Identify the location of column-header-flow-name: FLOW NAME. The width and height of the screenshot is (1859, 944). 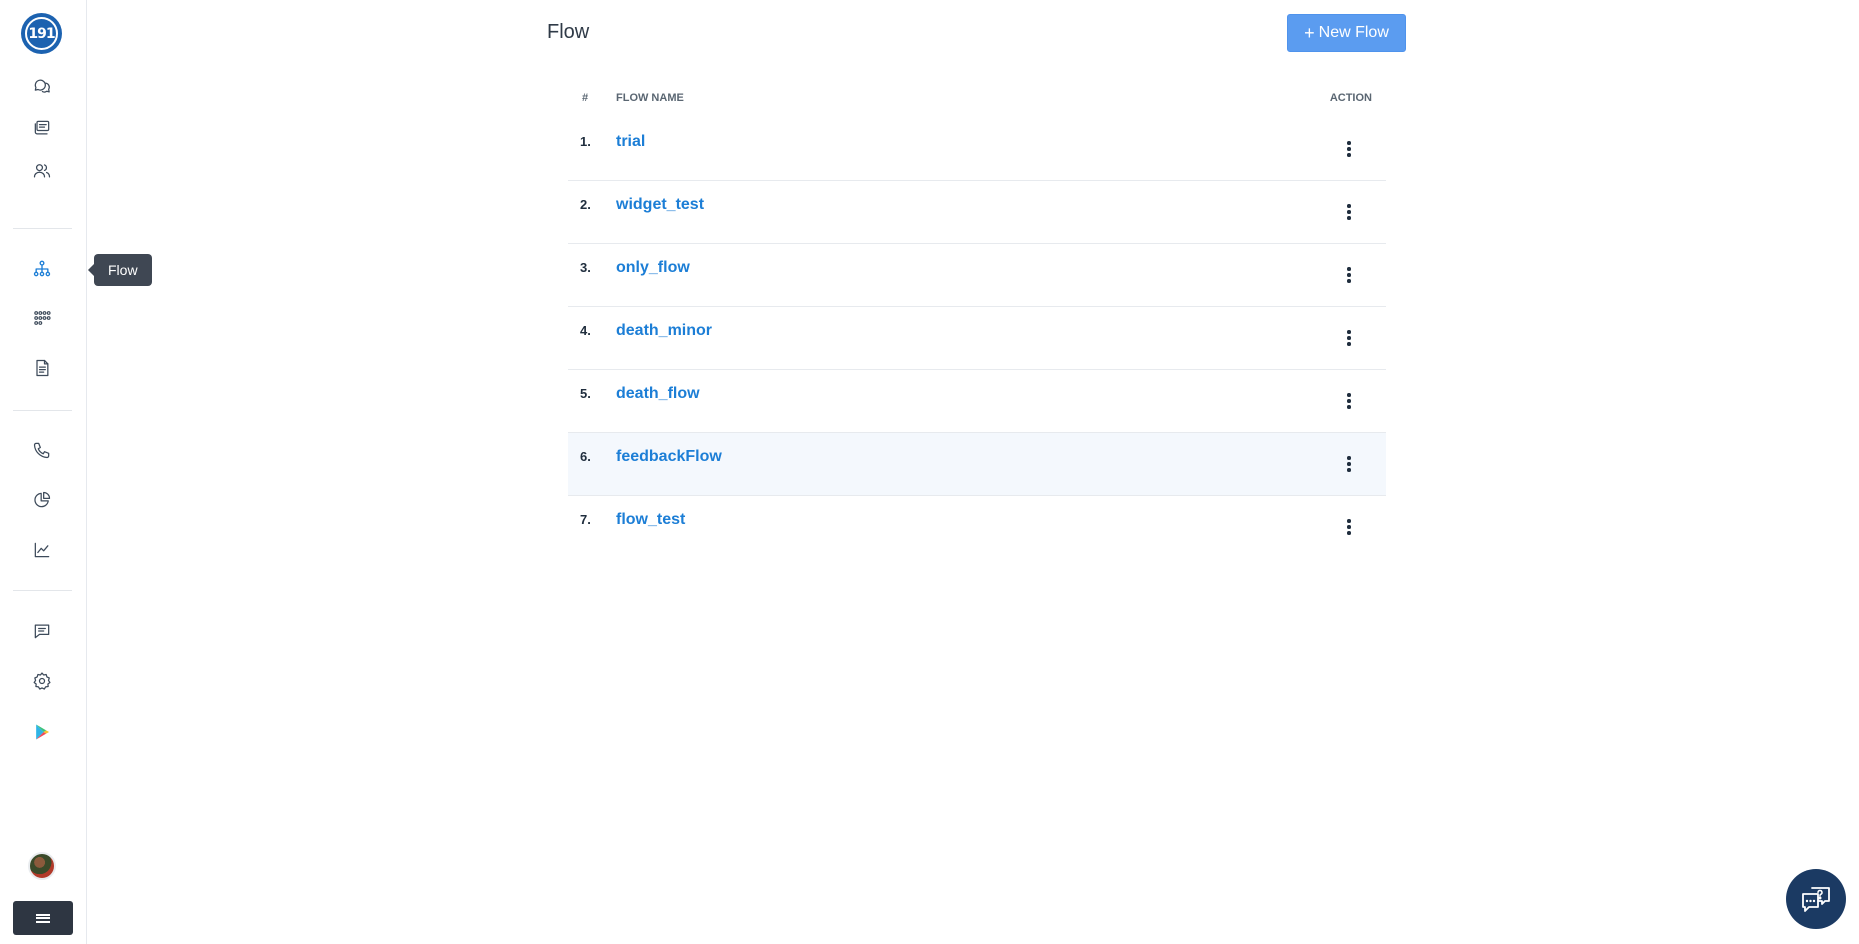
(650, 98).